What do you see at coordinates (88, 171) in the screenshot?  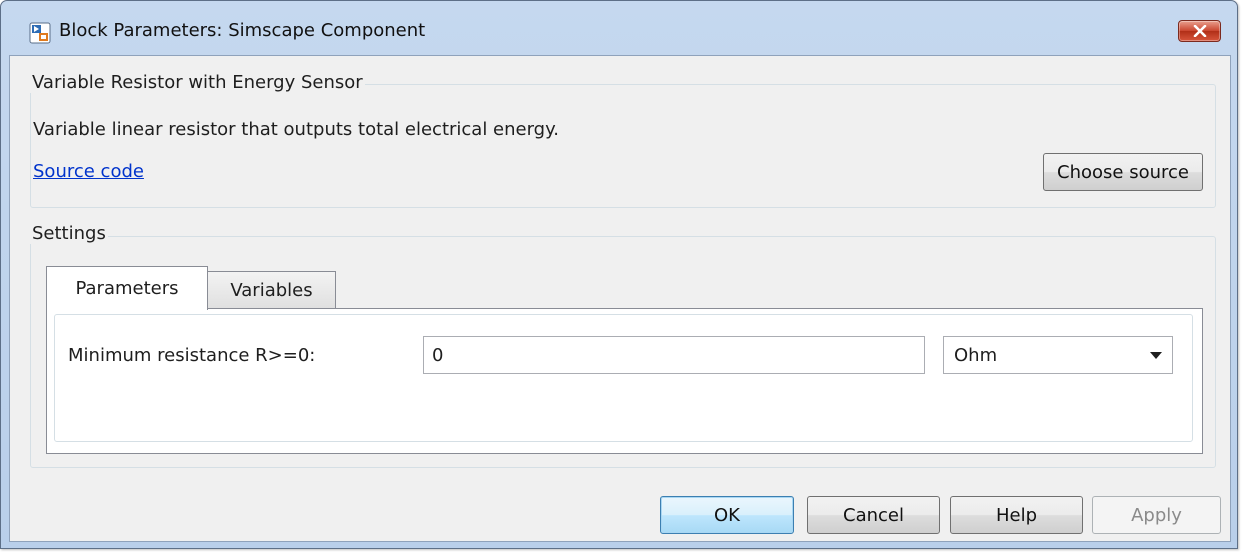 I see `source-code-link: Source code` at bounding box center [88, 171].